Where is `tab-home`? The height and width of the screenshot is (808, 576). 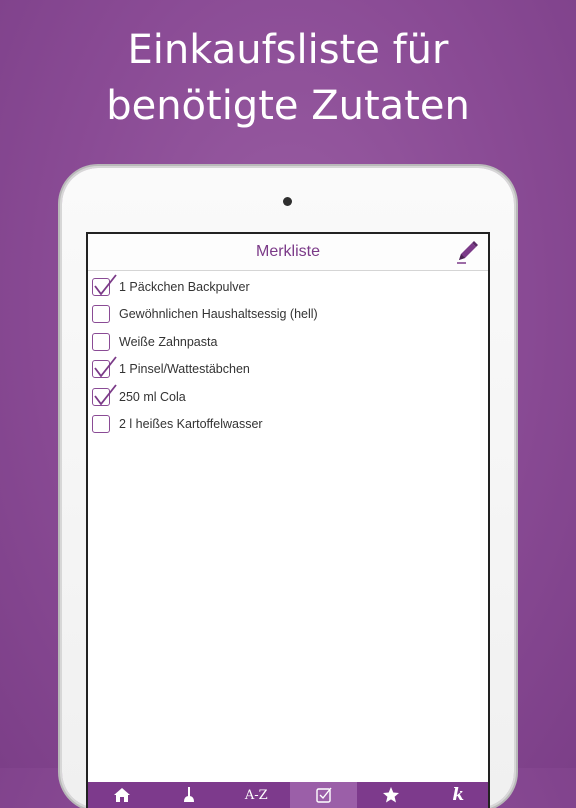
tab-home is located at coordinates (121, 795).